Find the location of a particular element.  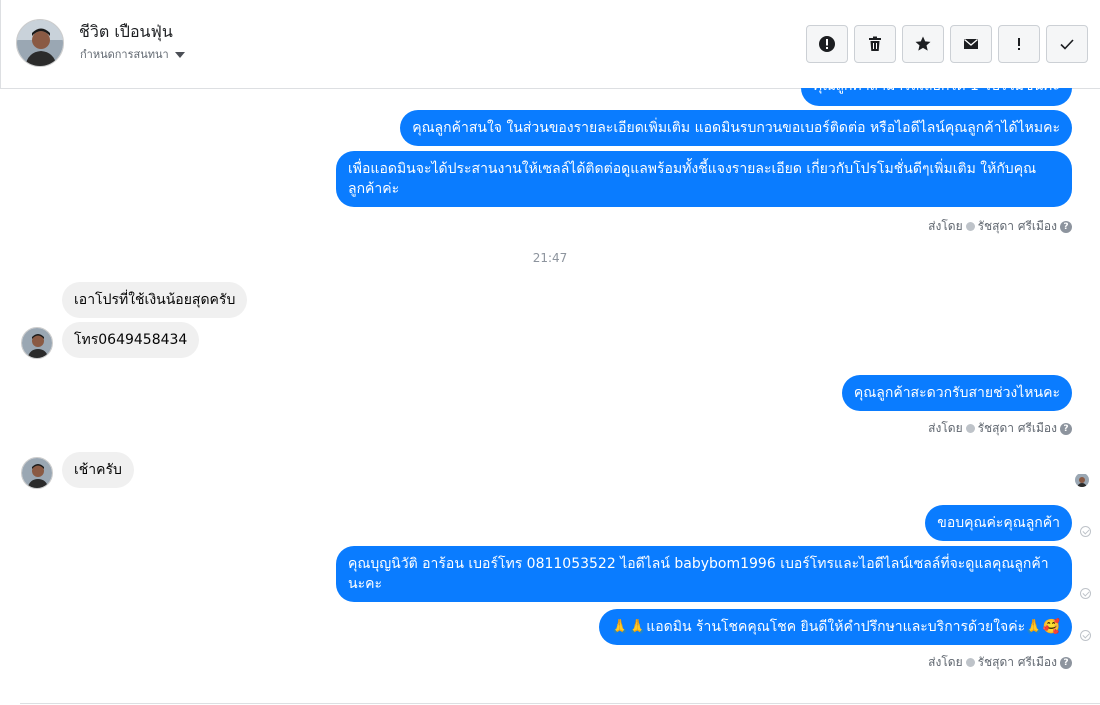

conversation-header: ชีวิต เปือนฟุ่น กำหนดการสนทนา is located at coordinates (550, 44).